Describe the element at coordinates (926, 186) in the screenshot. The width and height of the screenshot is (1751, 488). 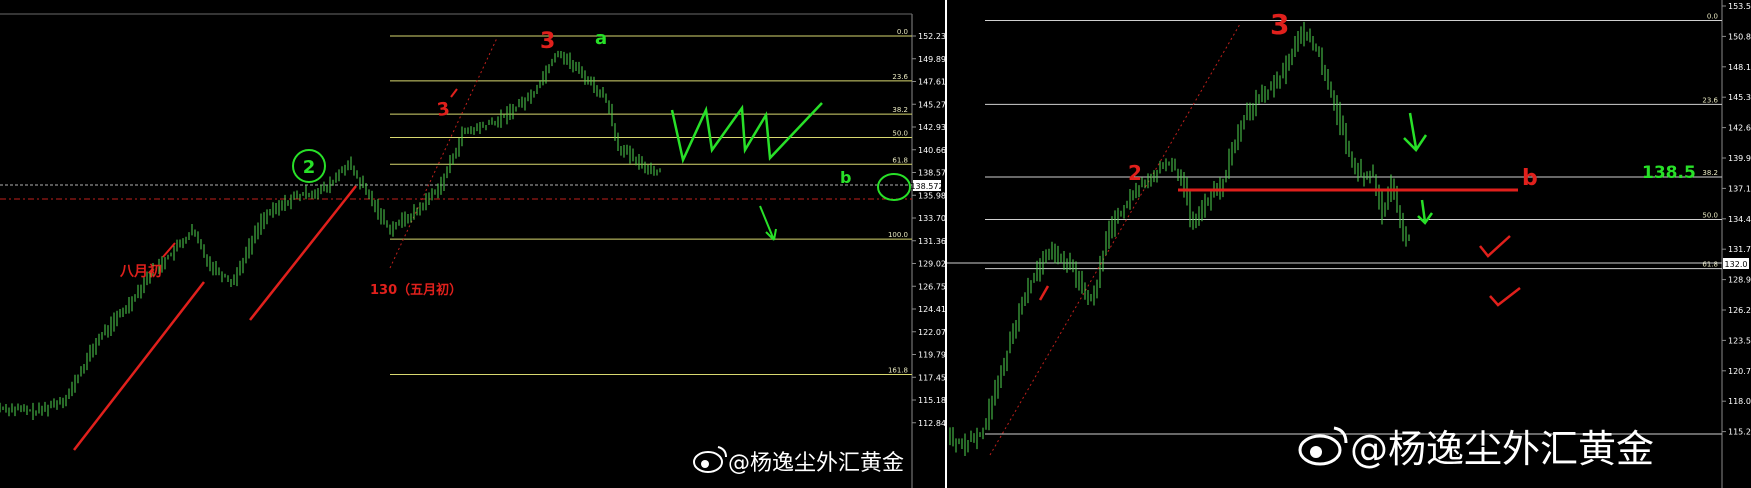
I see `left-current-price: 138.572` at that location.